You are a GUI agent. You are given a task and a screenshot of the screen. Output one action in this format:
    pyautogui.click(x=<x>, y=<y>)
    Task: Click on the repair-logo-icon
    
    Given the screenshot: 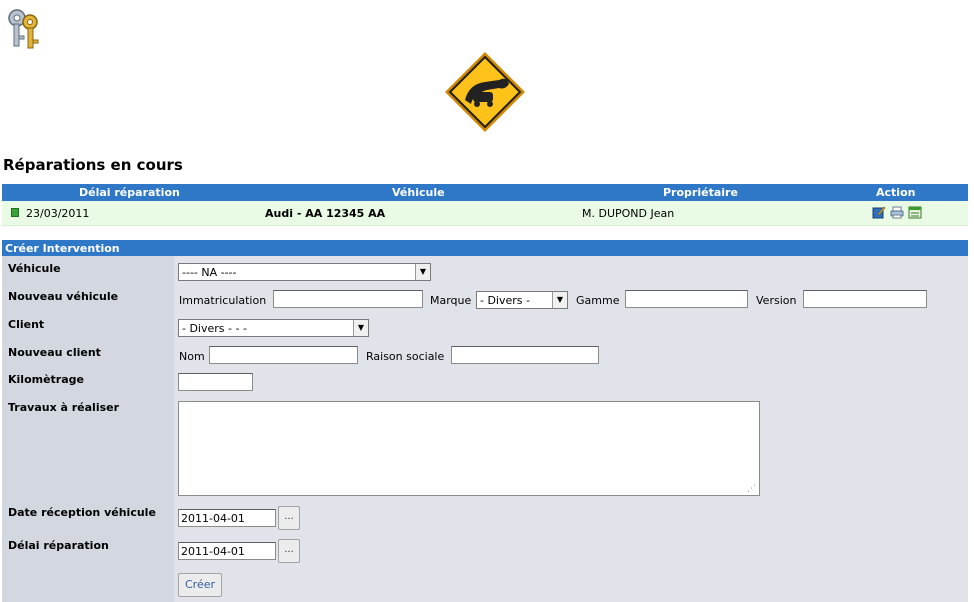 What is the action you would take?
    pyautogui.click(x=485, y=92)
    